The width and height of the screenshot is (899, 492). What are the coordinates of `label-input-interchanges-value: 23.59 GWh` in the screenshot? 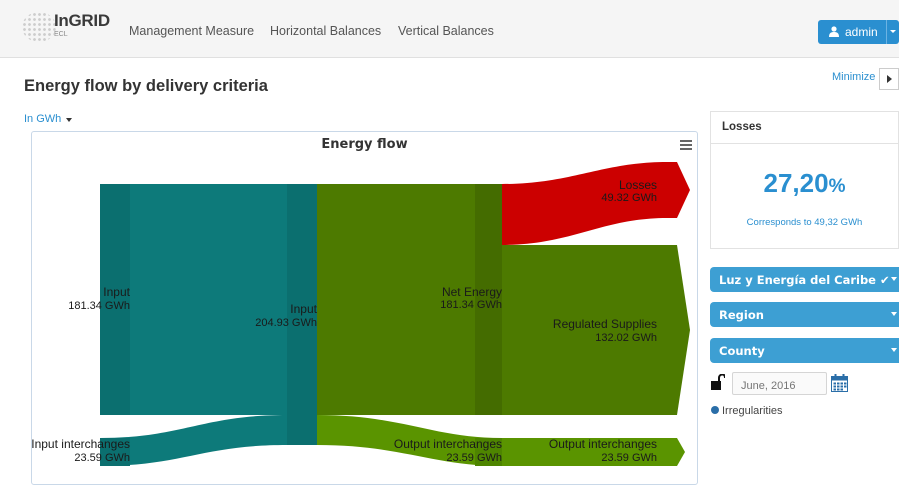 It's located at (102, 458).